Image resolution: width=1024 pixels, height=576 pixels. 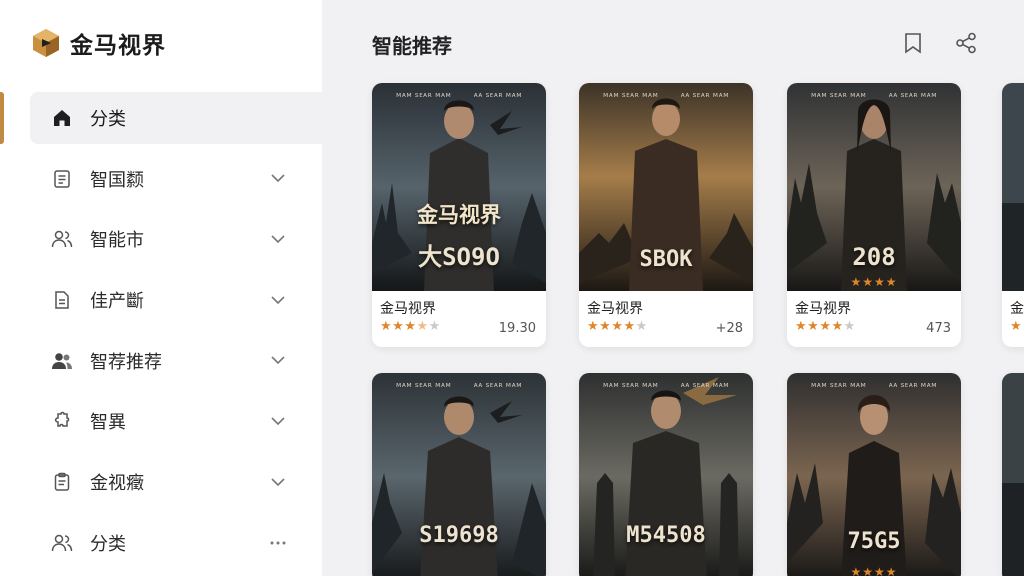 I want to click on sidebar-item-label: 智国颣, so click(x=117, y=180).